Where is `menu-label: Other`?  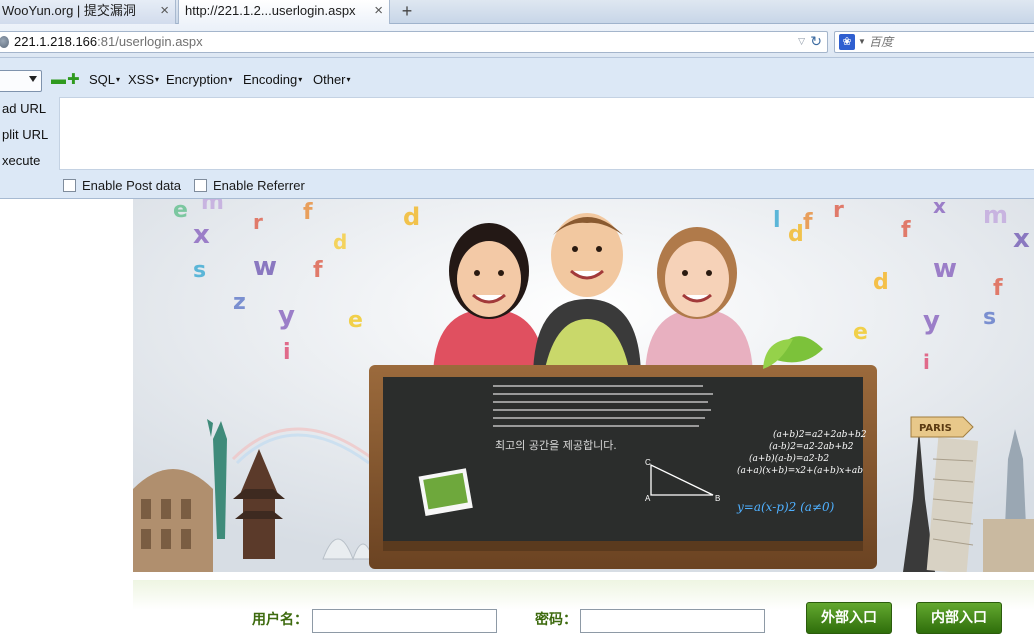
menu-label: Other is located at coordinates (329, 79).